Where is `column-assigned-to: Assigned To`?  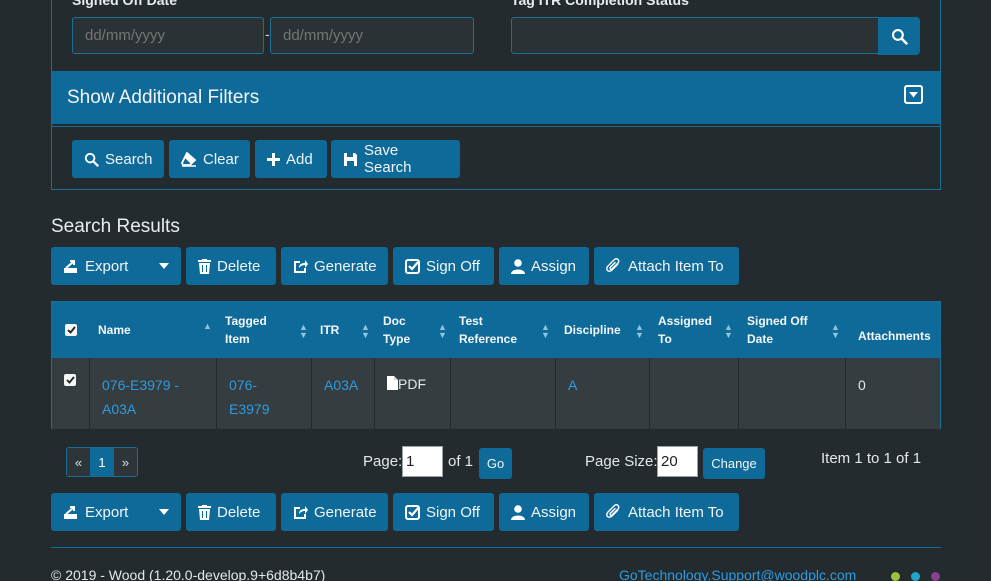 column-assigned-to: Assigned To is located at coordinates (685, 330).